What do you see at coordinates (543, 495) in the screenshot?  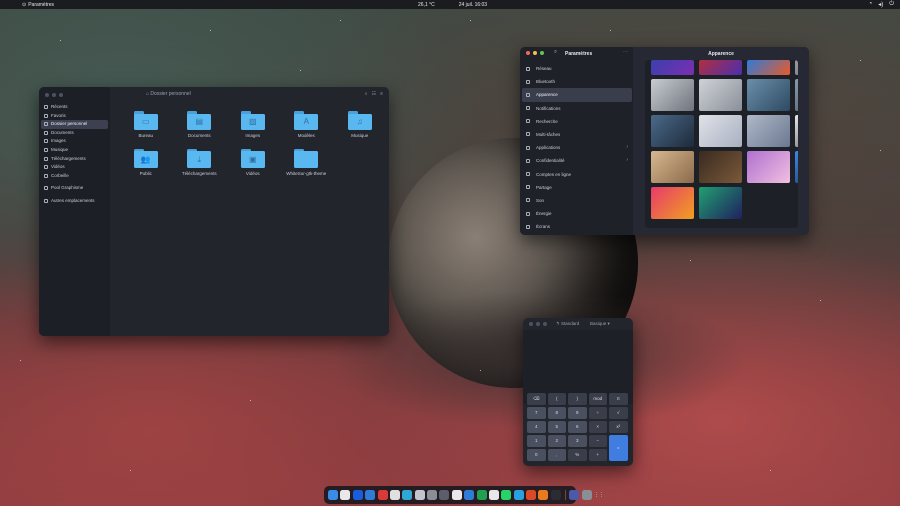 I see `blender-icon` at bounding box center [543, 495].